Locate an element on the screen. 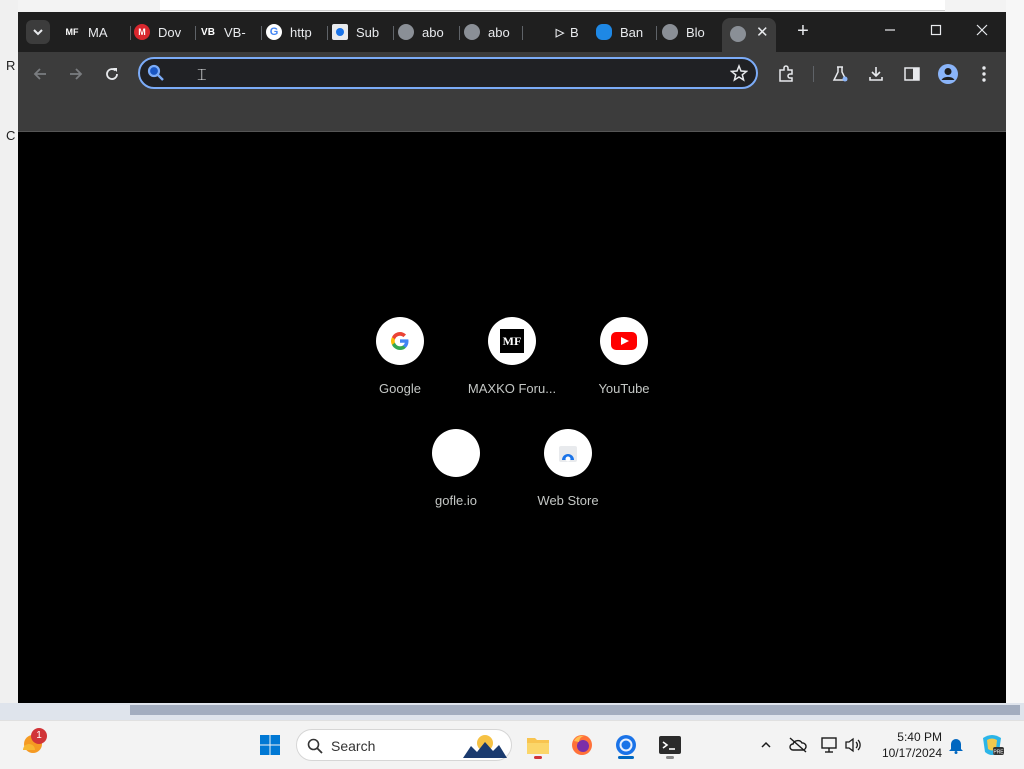 This screenshot has width=1024, height=769. desktop-text-fragment: C is located at coordinates (11, 135).